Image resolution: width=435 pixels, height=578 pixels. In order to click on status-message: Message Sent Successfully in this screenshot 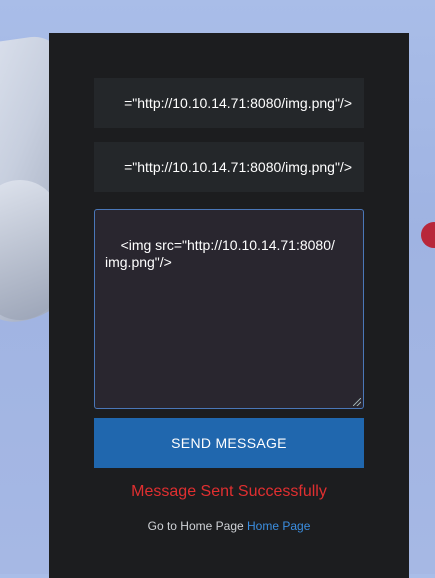, I will do `click(229, 491)`.